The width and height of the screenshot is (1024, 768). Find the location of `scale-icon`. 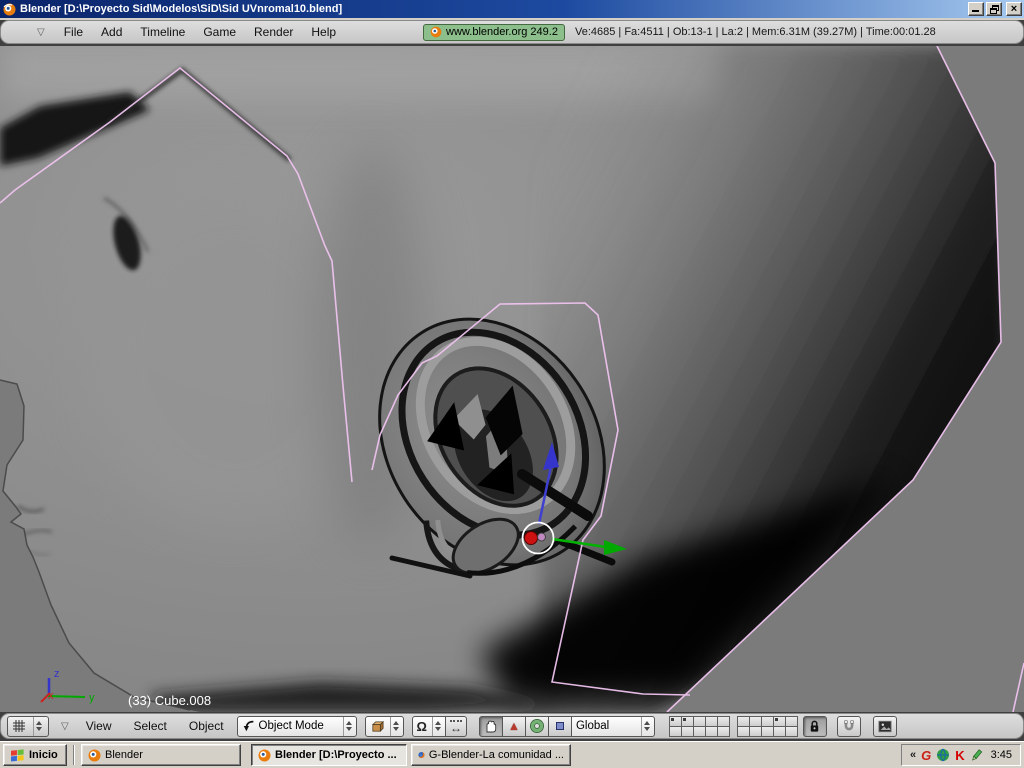

scale-icon is located at coordinates (559, 726).